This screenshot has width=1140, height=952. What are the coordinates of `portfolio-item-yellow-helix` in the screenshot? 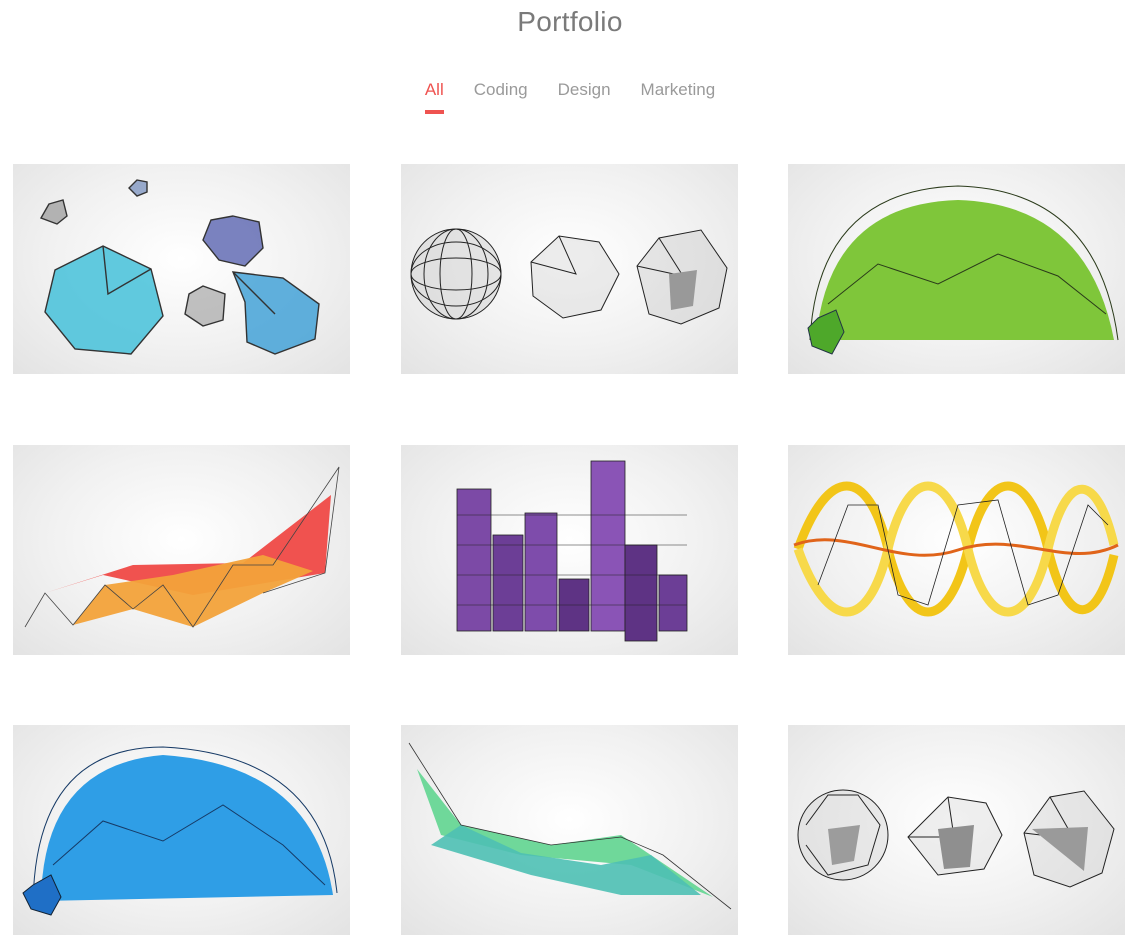 It's located at (956, 550).